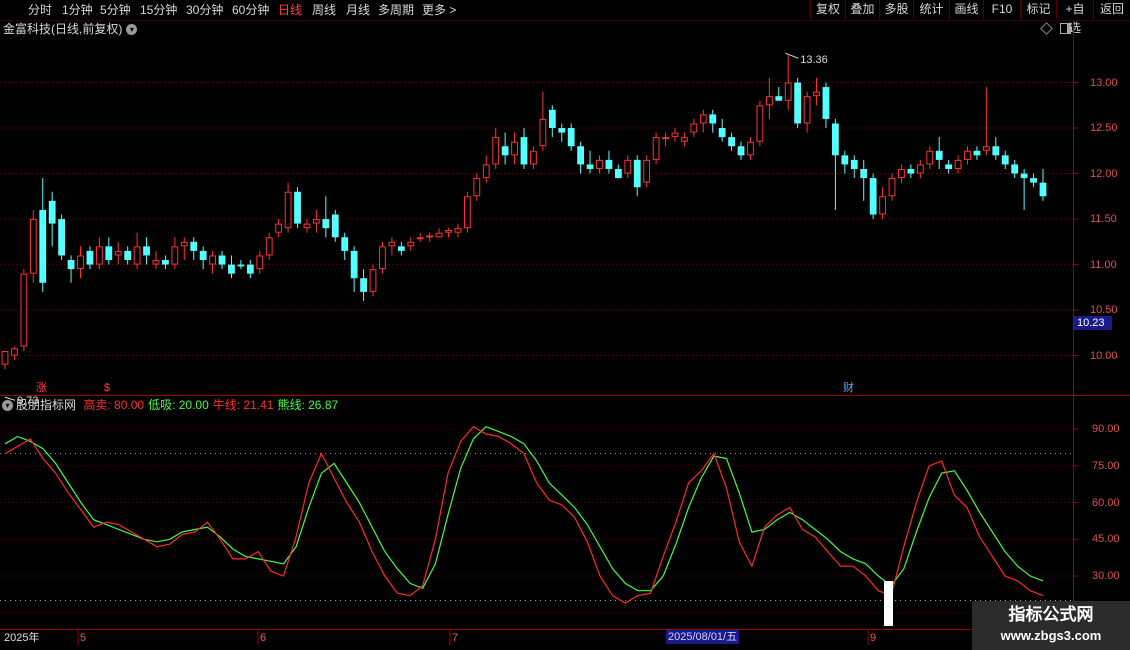 This screenshot has height=650, width=1130. What do you see at coordinates (46, 405) in the screenshot?
I see `indicator-name: 股朋指标网` at bounding box center [46, 405].